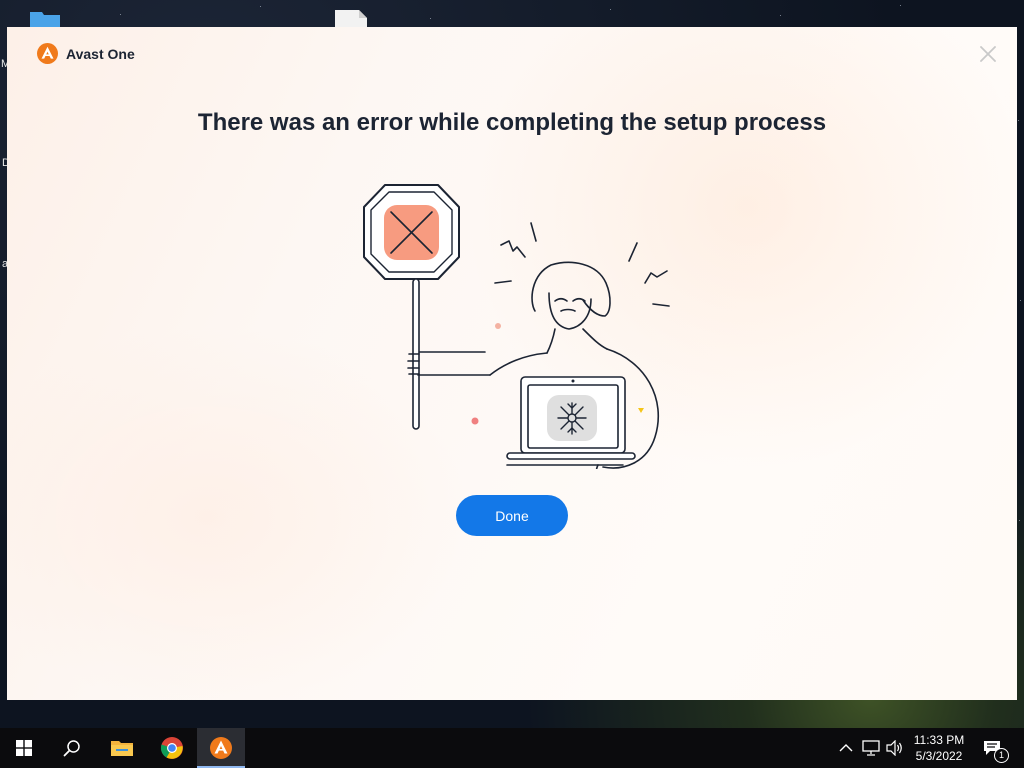 The width and height of the screenshot is (1024, 768). I want to click on file-explorer-icon, so click(122, 748).